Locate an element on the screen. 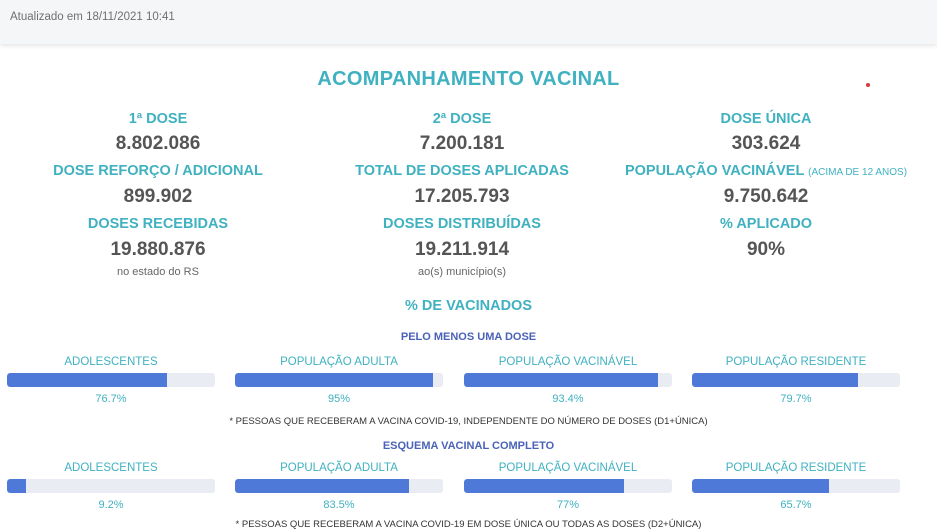 Image resolution: width=937 pixels, height=532 pixels. bar-pct-resident-population-complete: 65.7% is located at coordinates (796, 505).